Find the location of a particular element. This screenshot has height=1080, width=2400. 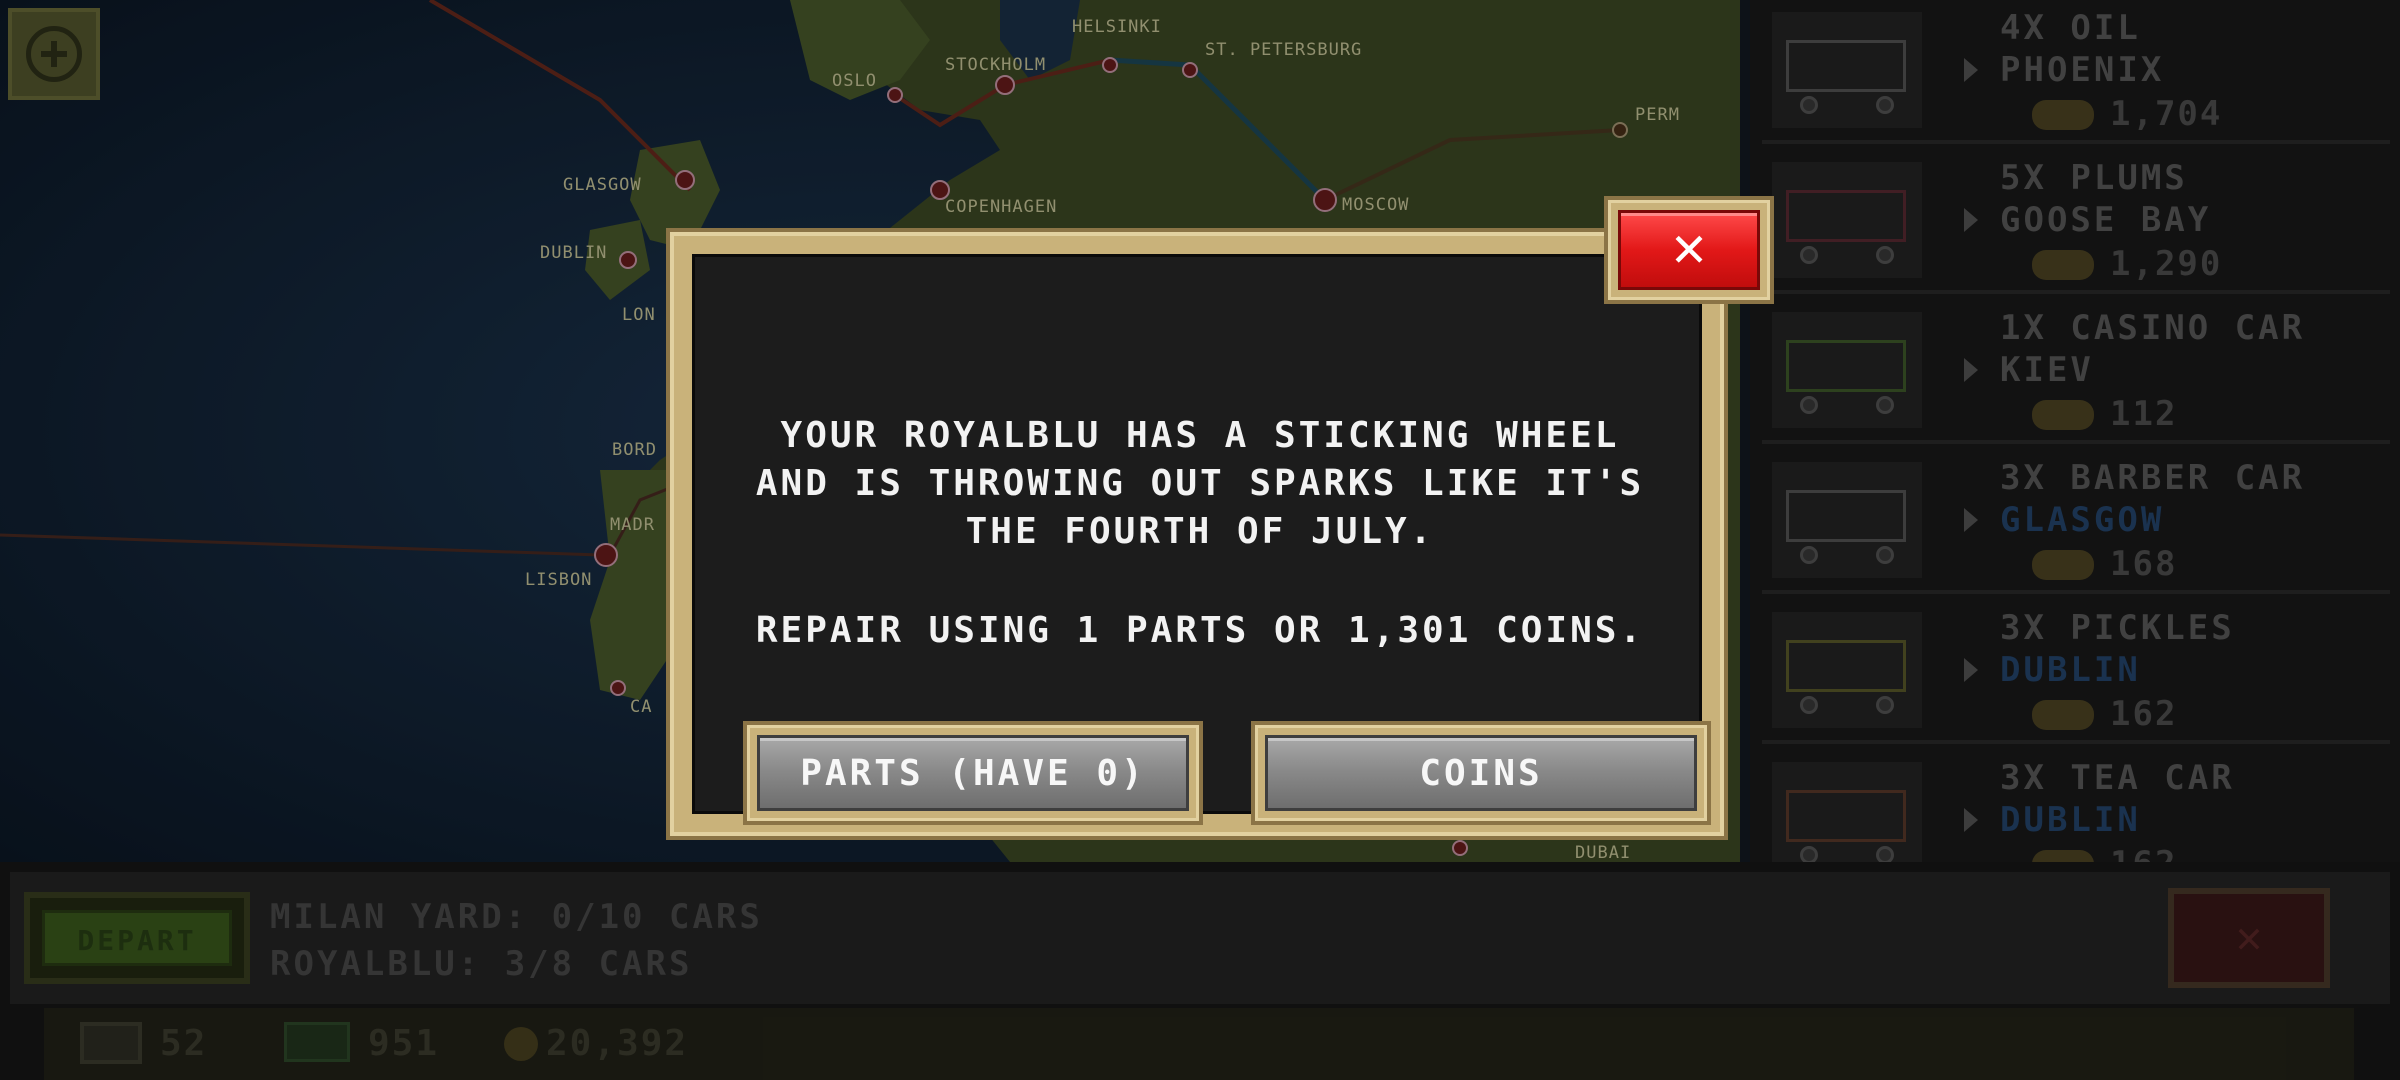

dialog-close-frame: ✕ is located at coordinates (1689, 250).